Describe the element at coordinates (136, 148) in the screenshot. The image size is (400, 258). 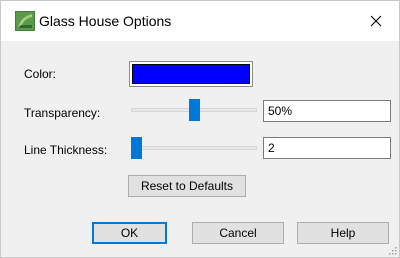
I see `line-thickness-slider-thumb` at that location.